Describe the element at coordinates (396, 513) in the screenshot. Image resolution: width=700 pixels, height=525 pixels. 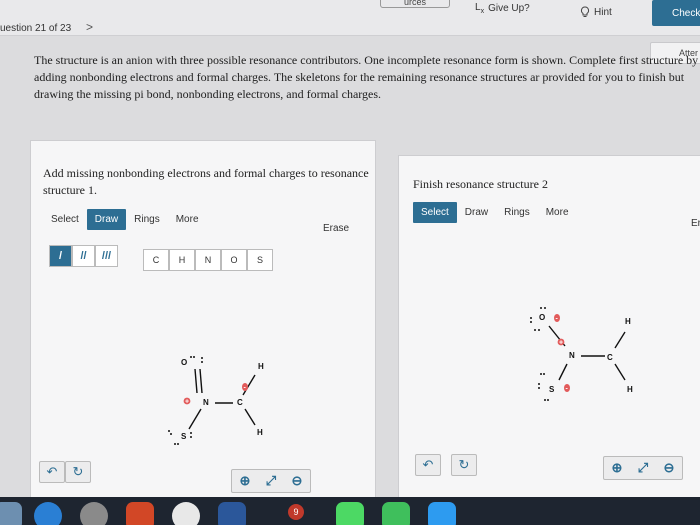
I see `facetime-icon` at that location.